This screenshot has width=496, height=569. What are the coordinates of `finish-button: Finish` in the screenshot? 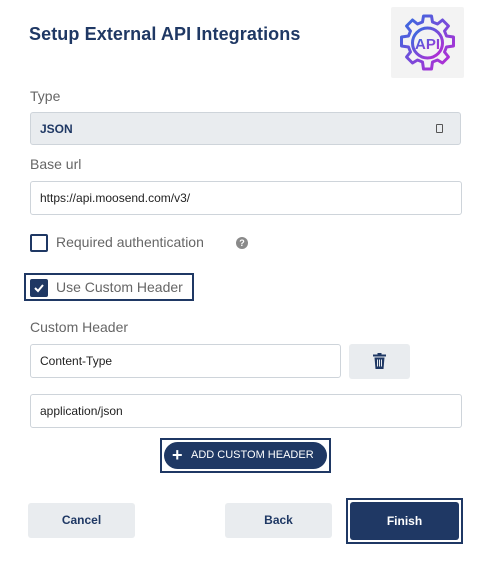 It's located at (404, 521).